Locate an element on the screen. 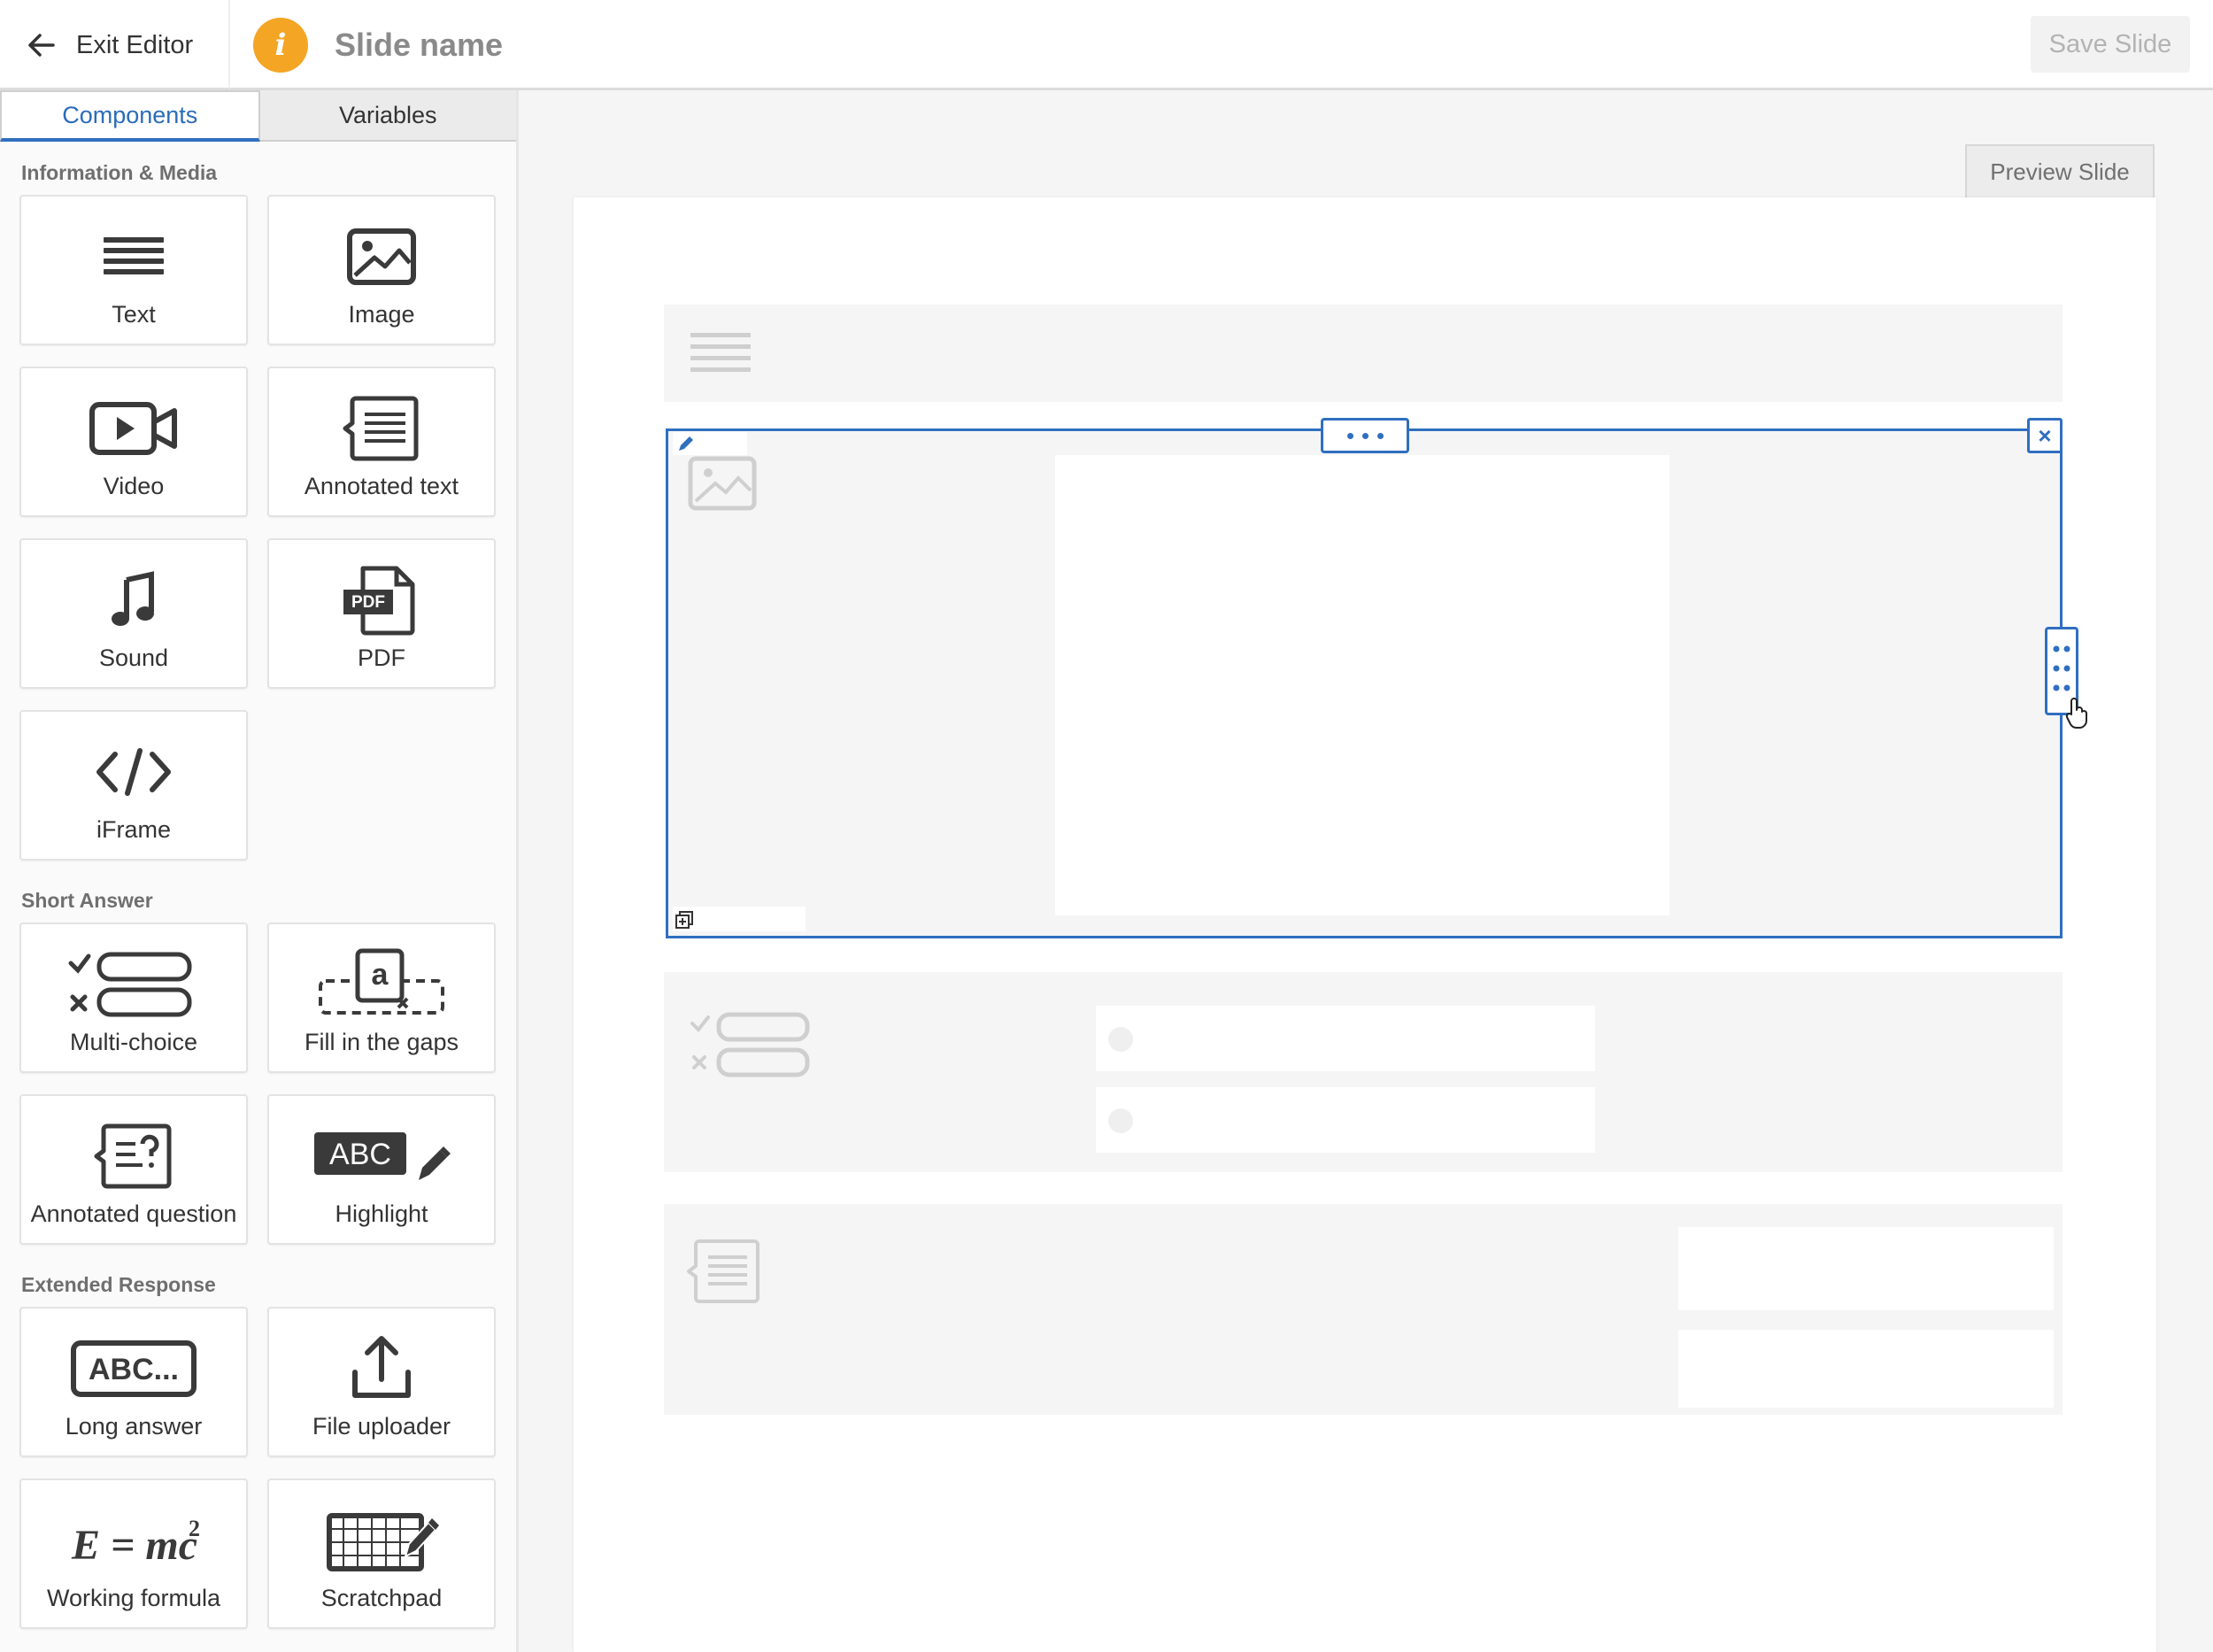  upload-icon is located at coordinates (381, 1367).